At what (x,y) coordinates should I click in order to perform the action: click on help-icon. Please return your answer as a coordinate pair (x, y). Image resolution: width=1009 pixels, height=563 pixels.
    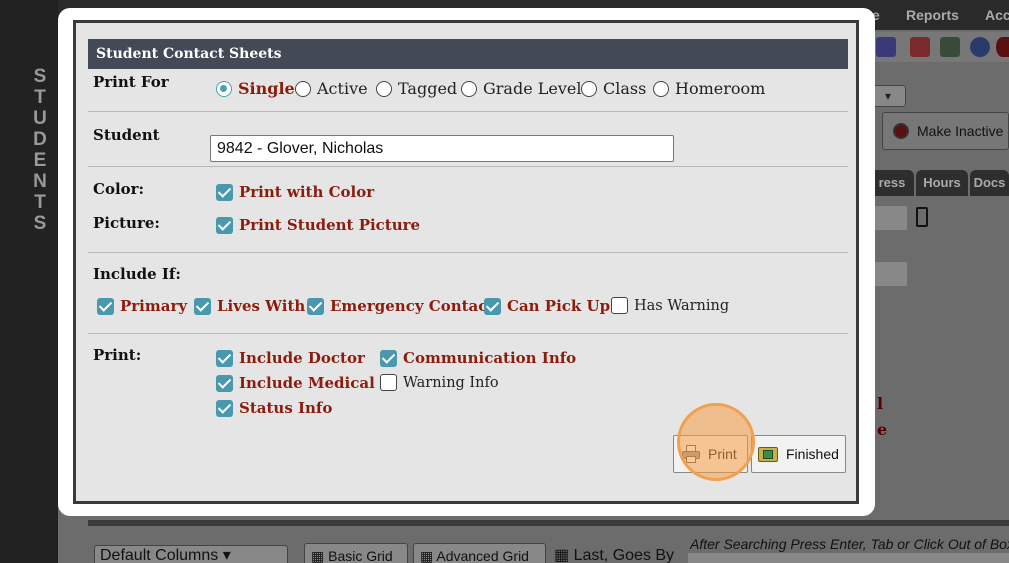
    Looking at the image, I should click on (980, 47).